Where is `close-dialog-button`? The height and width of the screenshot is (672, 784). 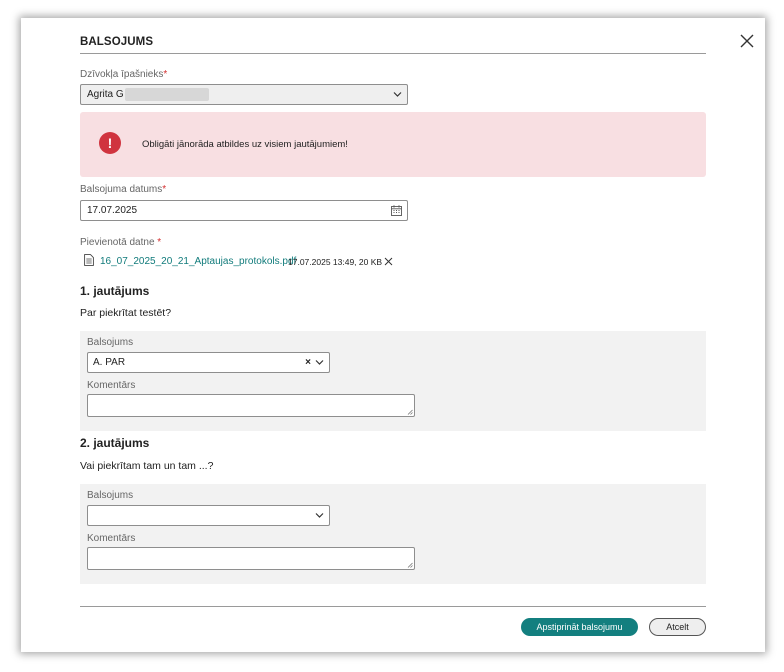 close-dialog-button is located at coordinates (747, 41).